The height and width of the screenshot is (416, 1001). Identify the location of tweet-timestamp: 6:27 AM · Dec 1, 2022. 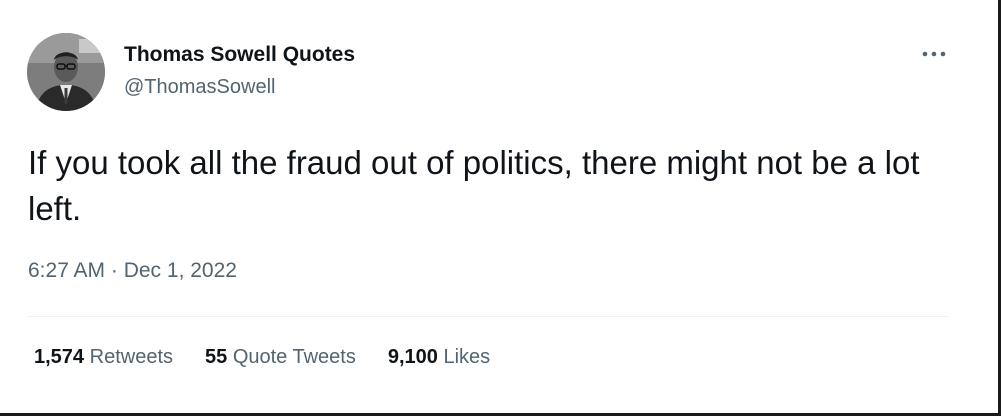
(132, 271).